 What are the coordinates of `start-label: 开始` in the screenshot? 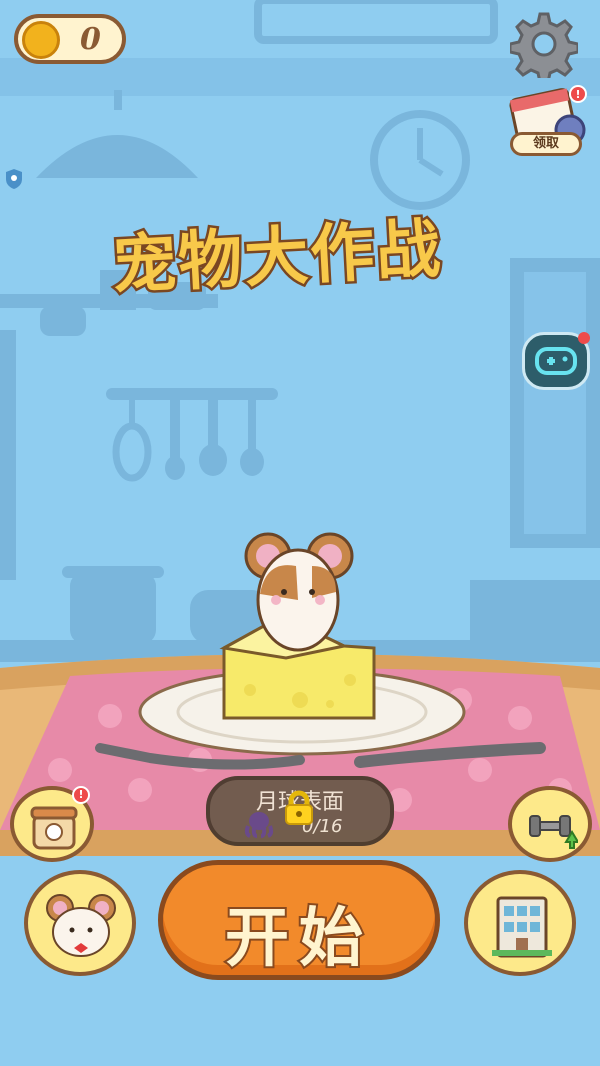 It's located at (298, 939).